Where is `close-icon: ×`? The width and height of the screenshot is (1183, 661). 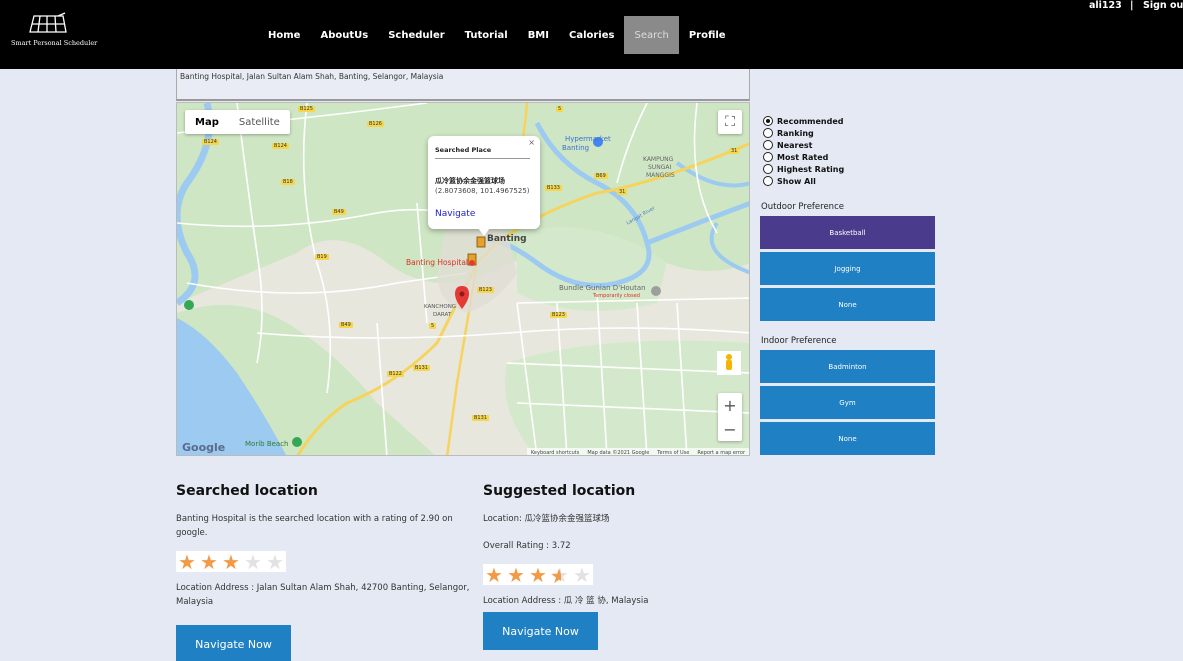 close-icon: × is located at coordinates (531, 142).